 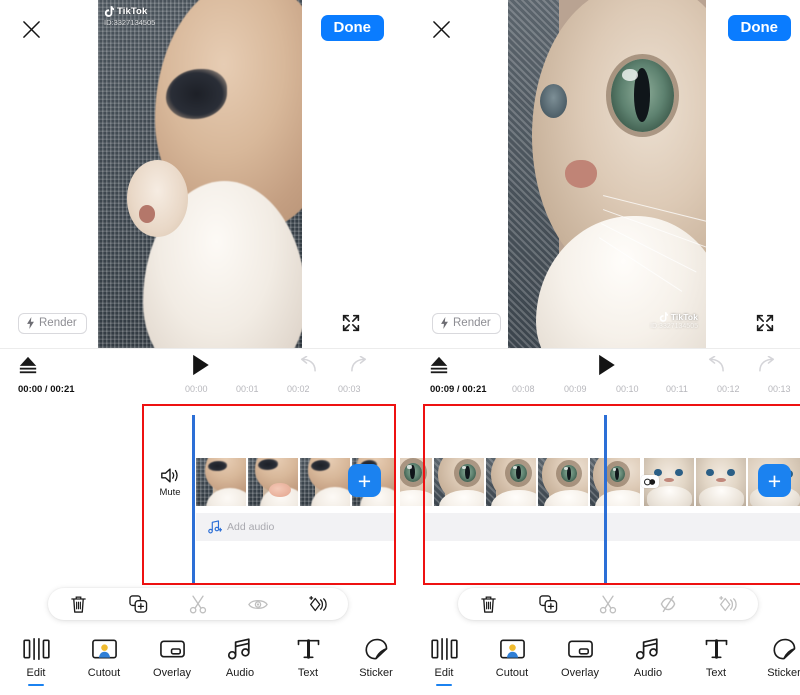 What do you see at coordinates (36, 684) in the screenshot?
I see `nav-active-indicator` at bounding box center [36, 684].